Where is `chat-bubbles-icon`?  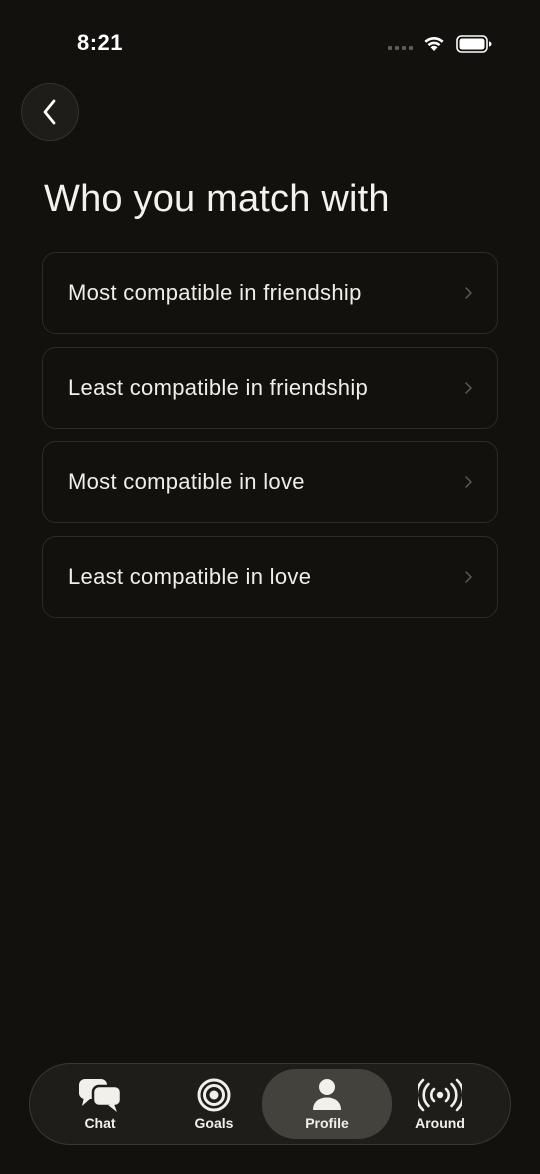 chat-bubbles-icon is located at coordinates (101, 1095).